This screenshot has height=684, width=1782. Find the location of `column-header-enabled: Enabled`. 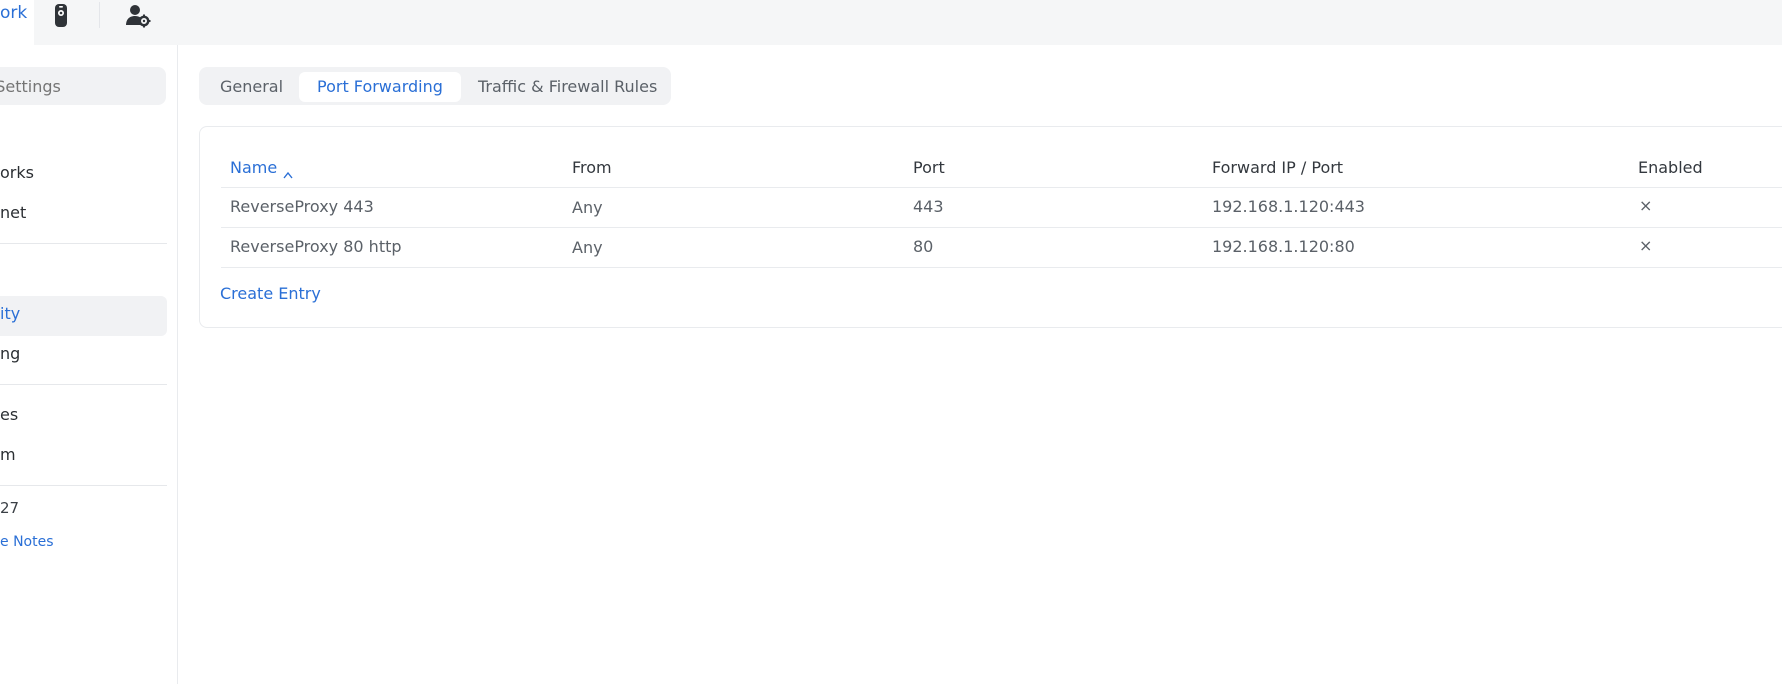

column-header-enabled: Enabled is located at coordinates (1670, 167).